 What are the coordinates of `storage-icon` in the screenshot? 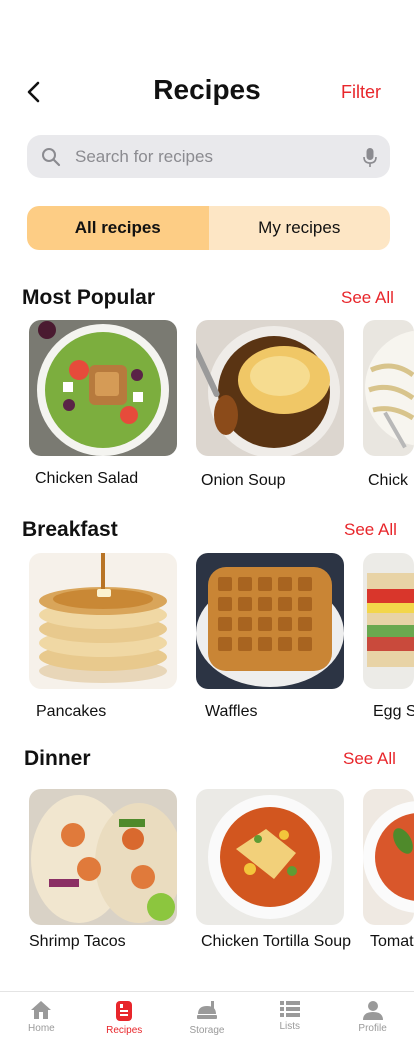 It's located at (206, 1010).